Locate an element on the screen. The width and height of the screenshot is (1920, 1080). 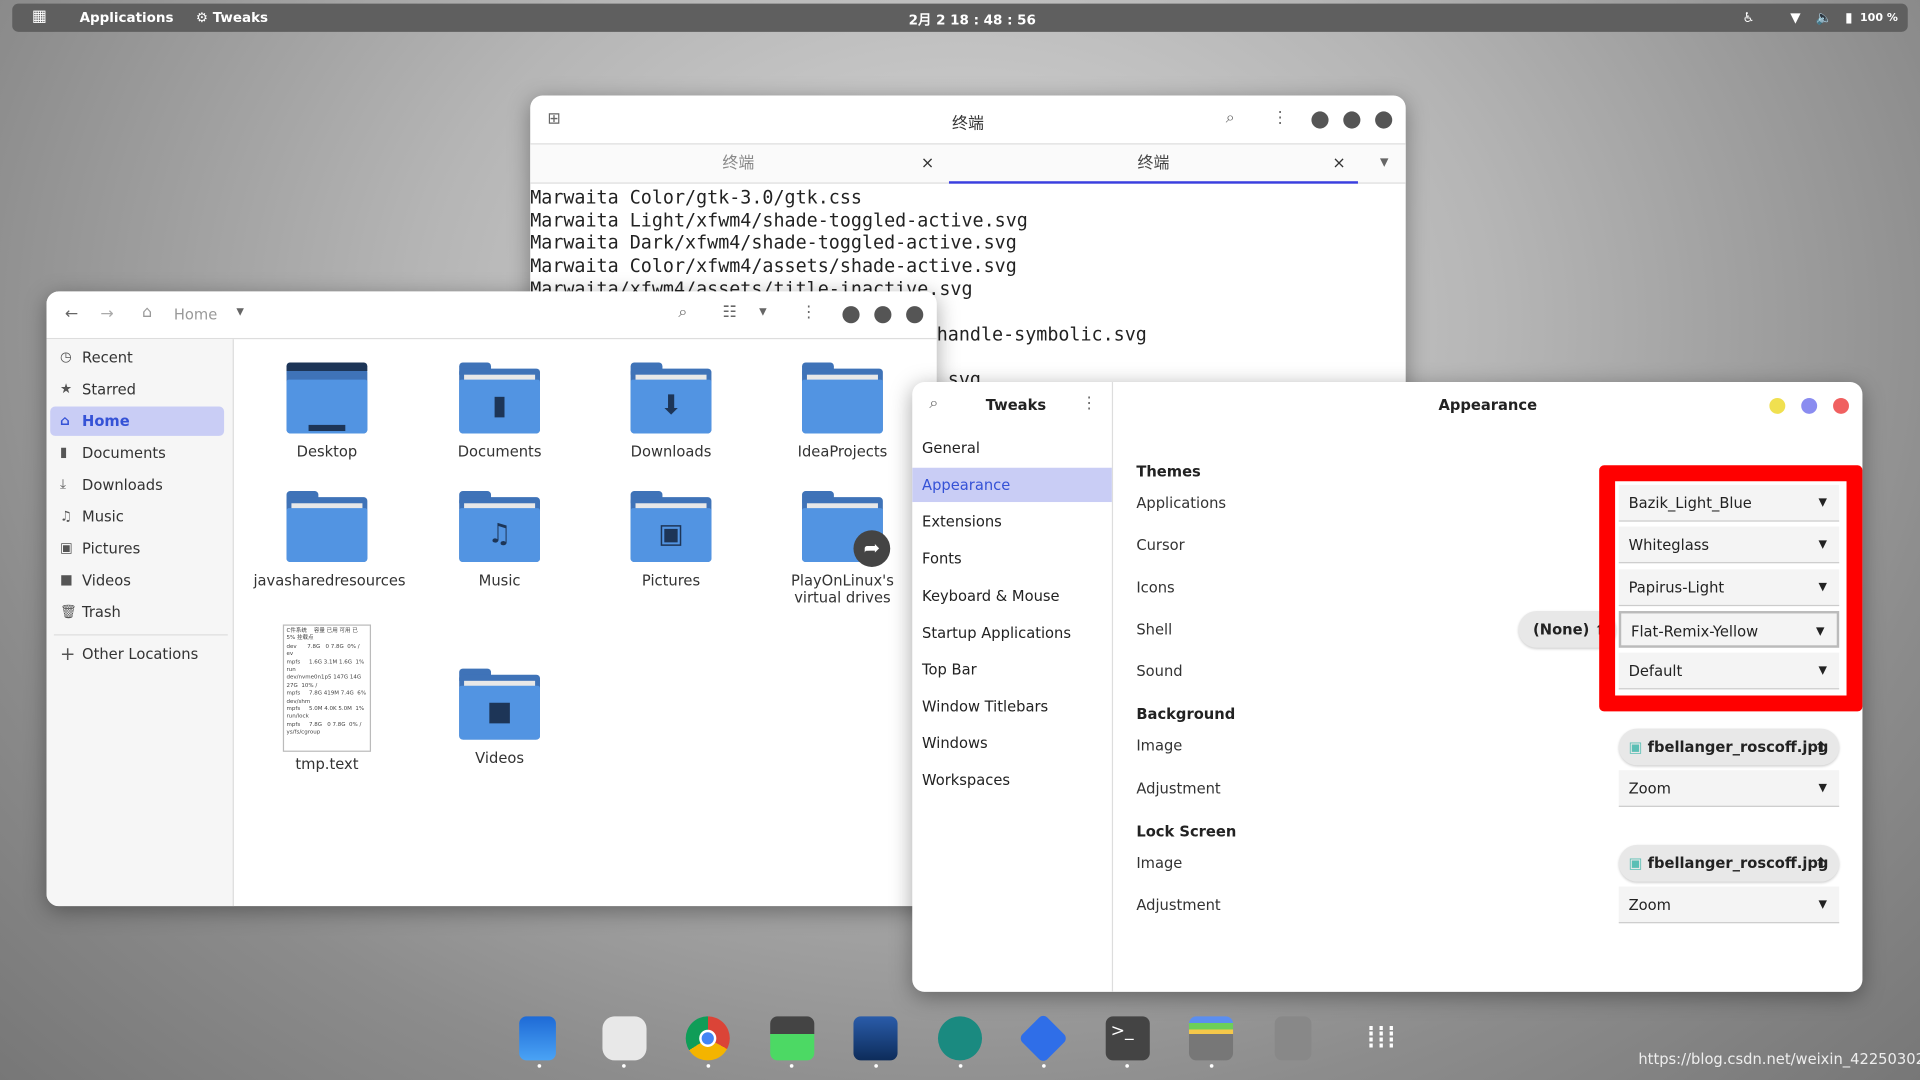
file-item-videos: ■ Videos is located at coordinates (499, 717).